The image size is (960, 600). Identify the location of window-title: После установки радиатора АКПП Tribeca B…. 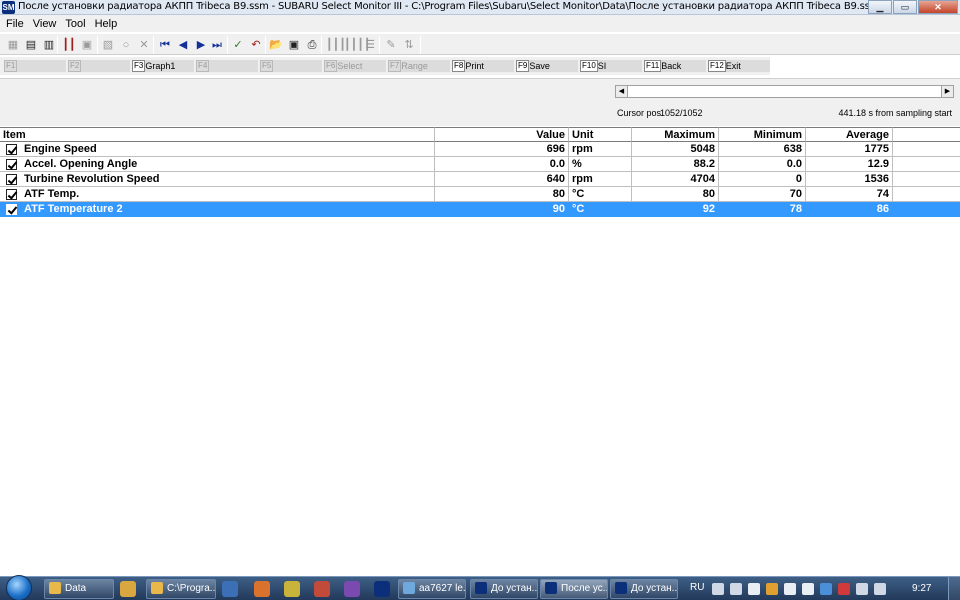
(449, 6).